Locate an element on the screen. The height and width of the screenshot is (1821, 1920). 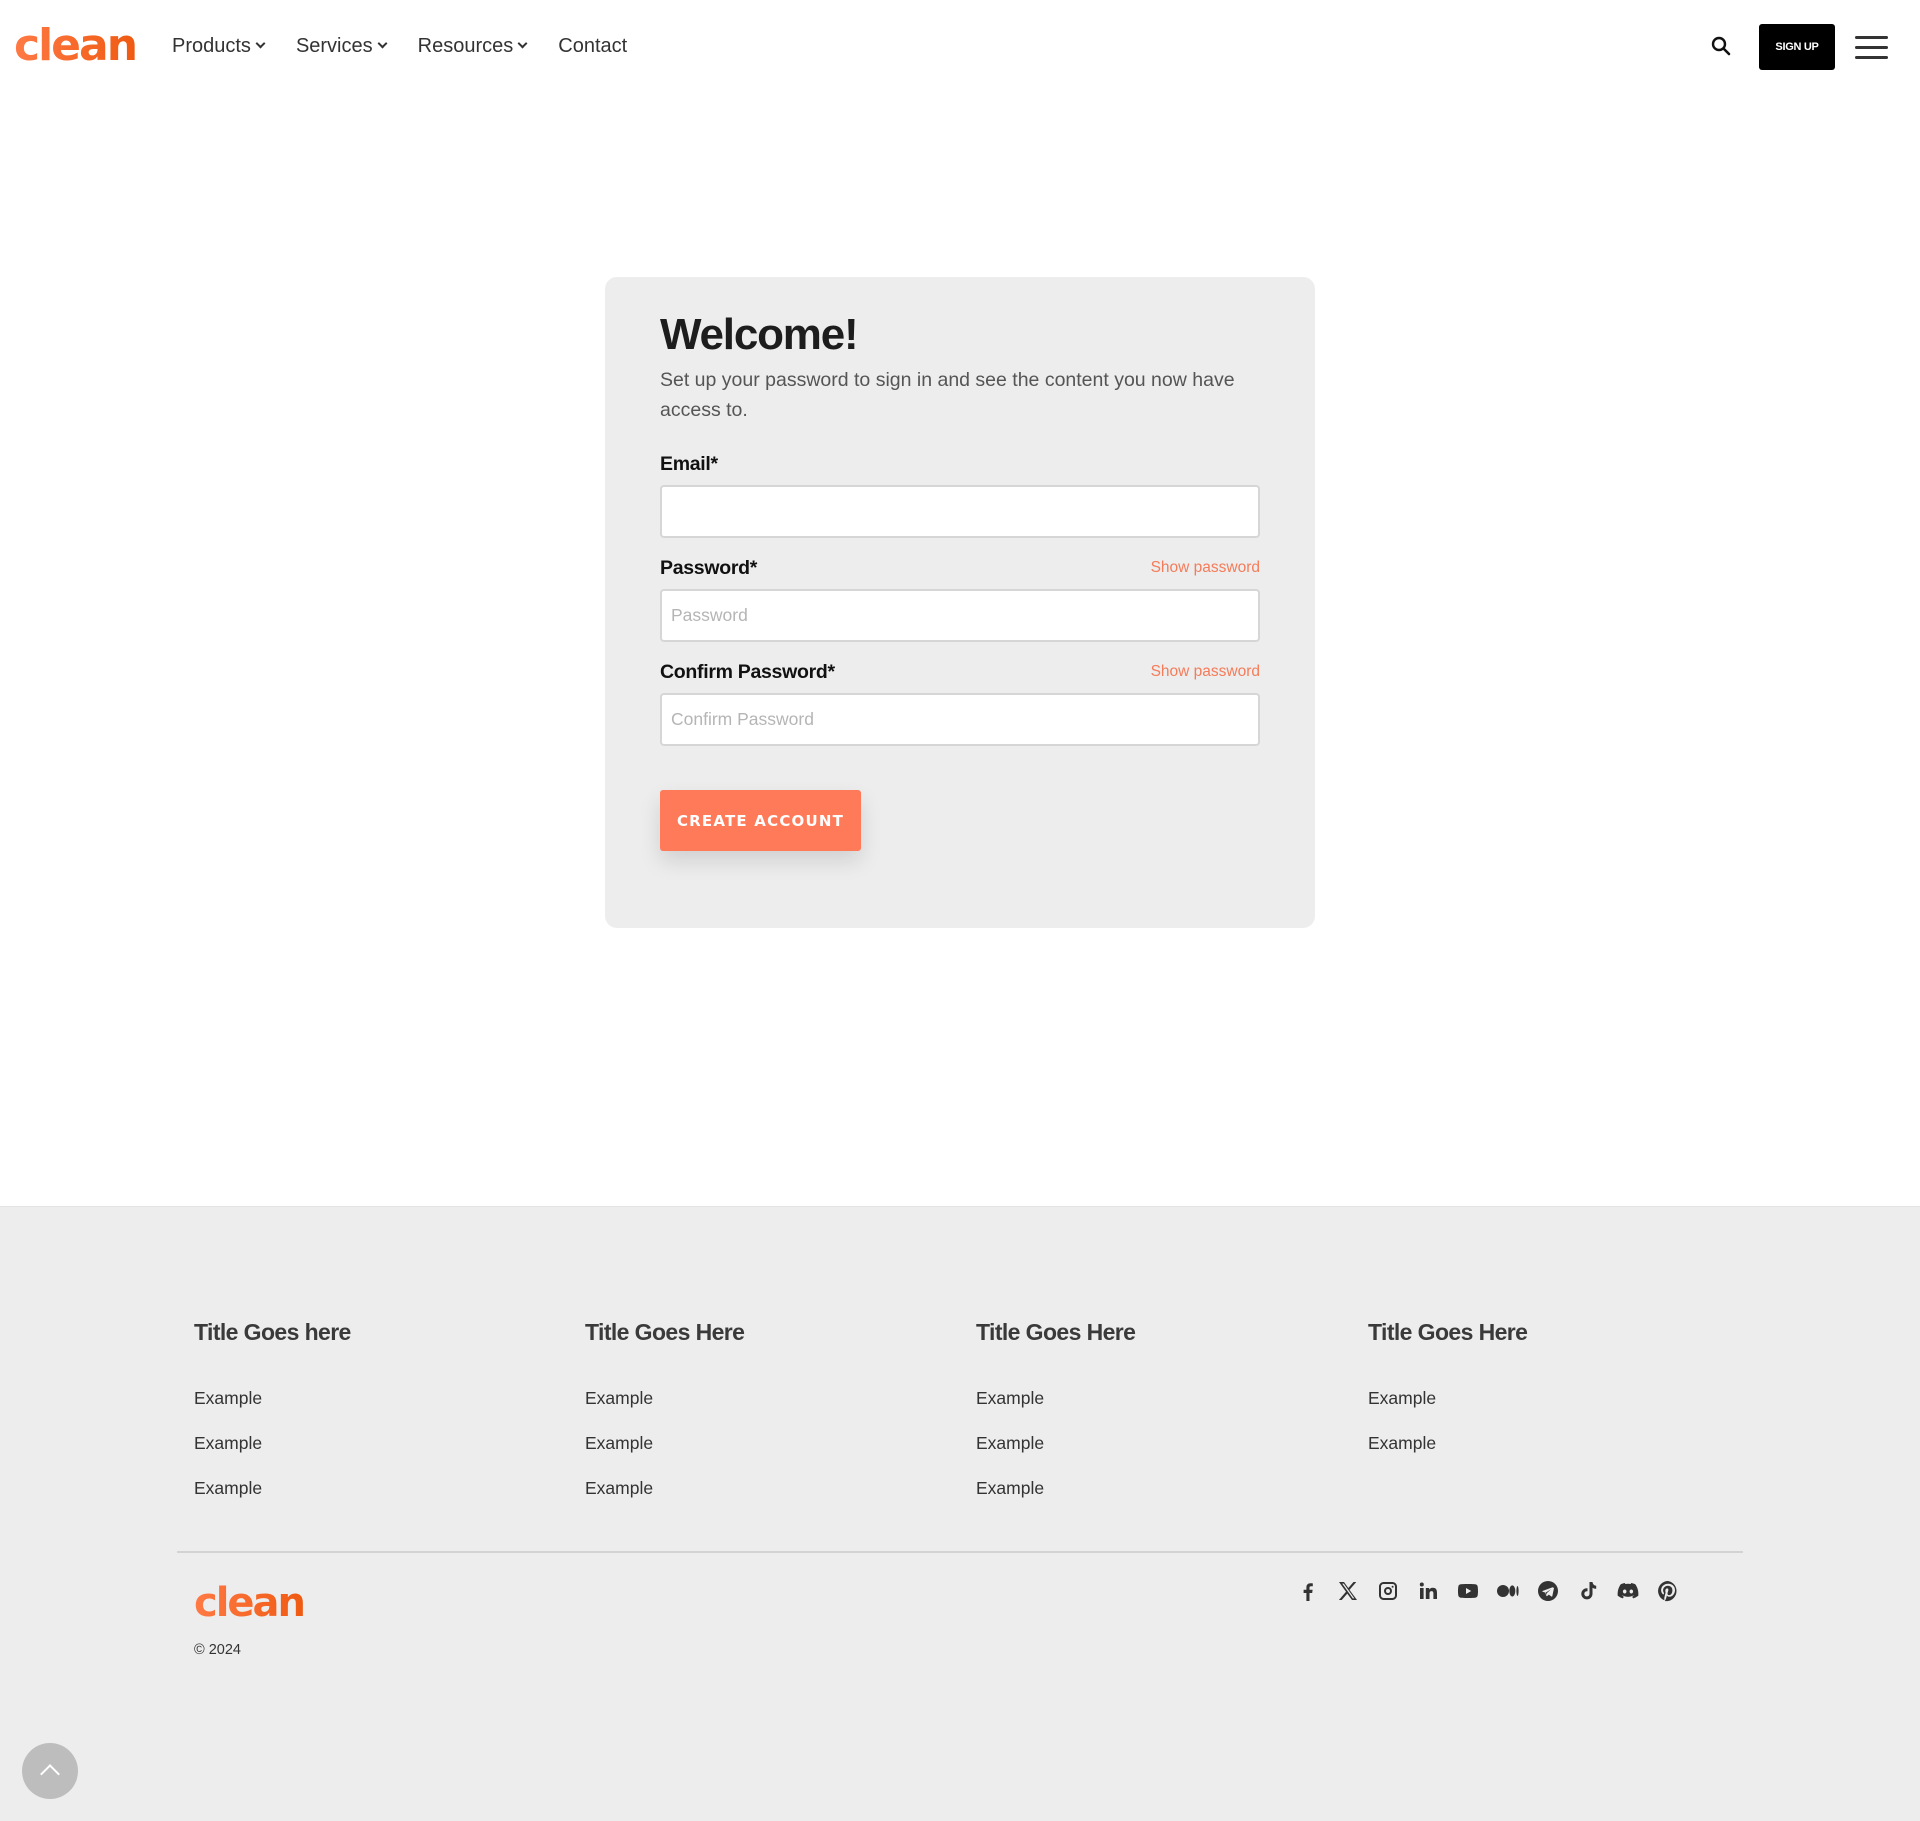
confirm-password-field is located at coordinates (960, 719).